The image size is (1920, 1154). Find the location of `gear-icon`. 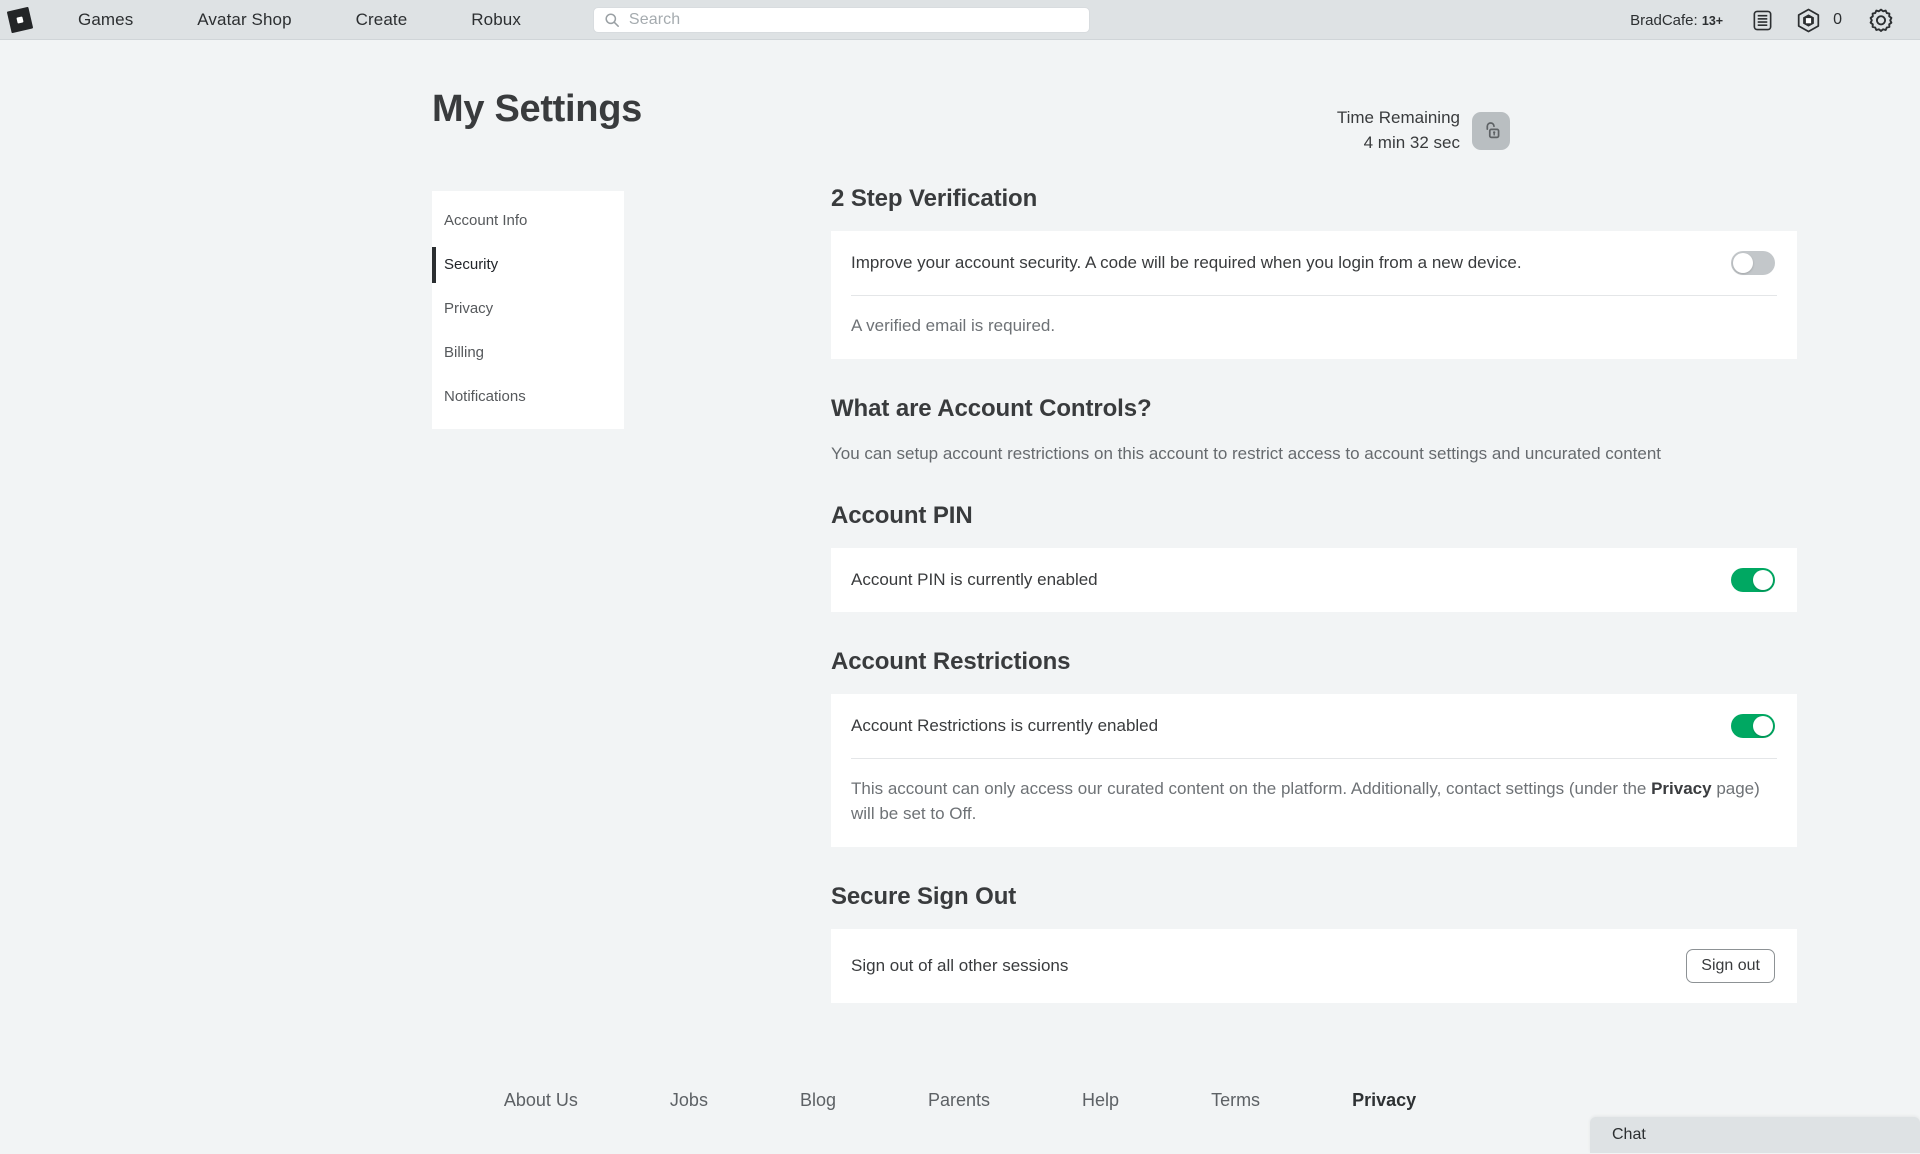

gear-icon is located at coordinates (1881, 20).